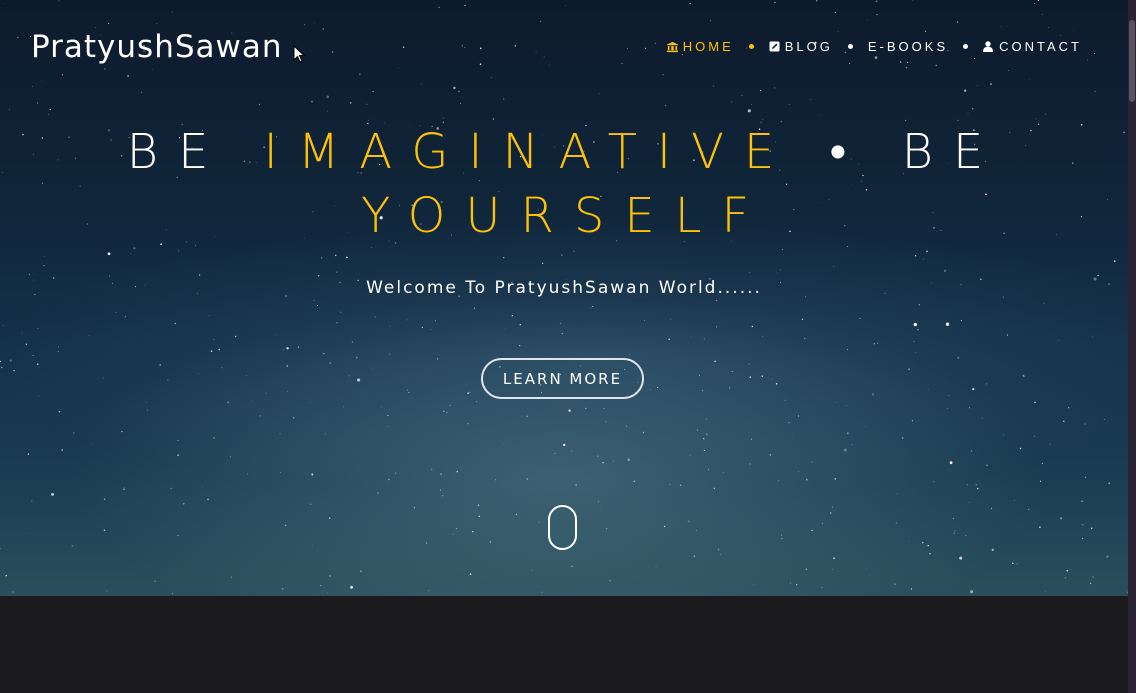  I want to click on scroll-down-mouse-icon, so click(562, 527).